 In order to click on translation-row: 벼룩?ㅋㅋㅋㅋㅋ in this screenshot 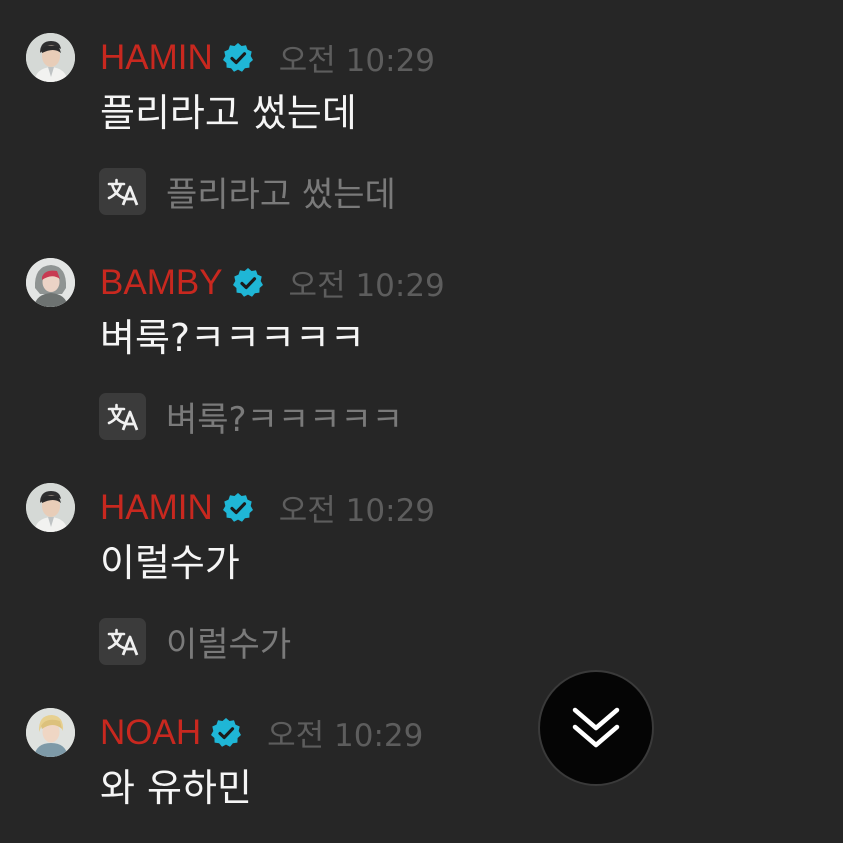, I will do `click(251, 416)`.